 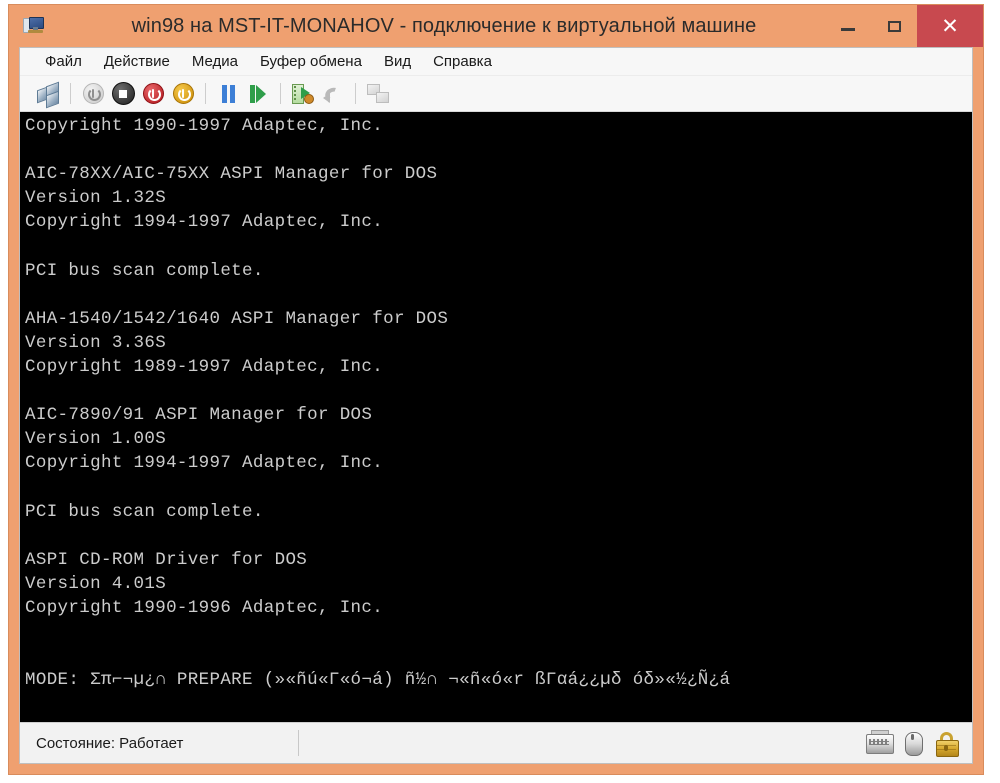 What do you see at coordinates (96, 342) in the screenshot?
I see `console-line: Version 3.36S` at bounding box center [96, 342].